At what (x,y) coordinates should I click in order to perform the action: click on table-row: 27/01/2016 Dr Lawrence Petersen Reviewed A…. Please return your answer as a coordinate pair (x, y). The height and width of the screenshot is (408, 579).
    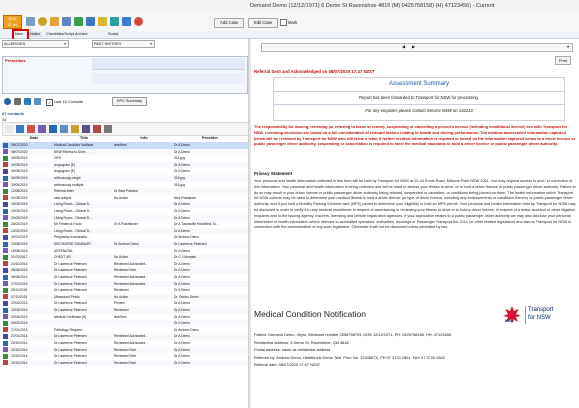
    Looking at the image, I should click on (125, 284).